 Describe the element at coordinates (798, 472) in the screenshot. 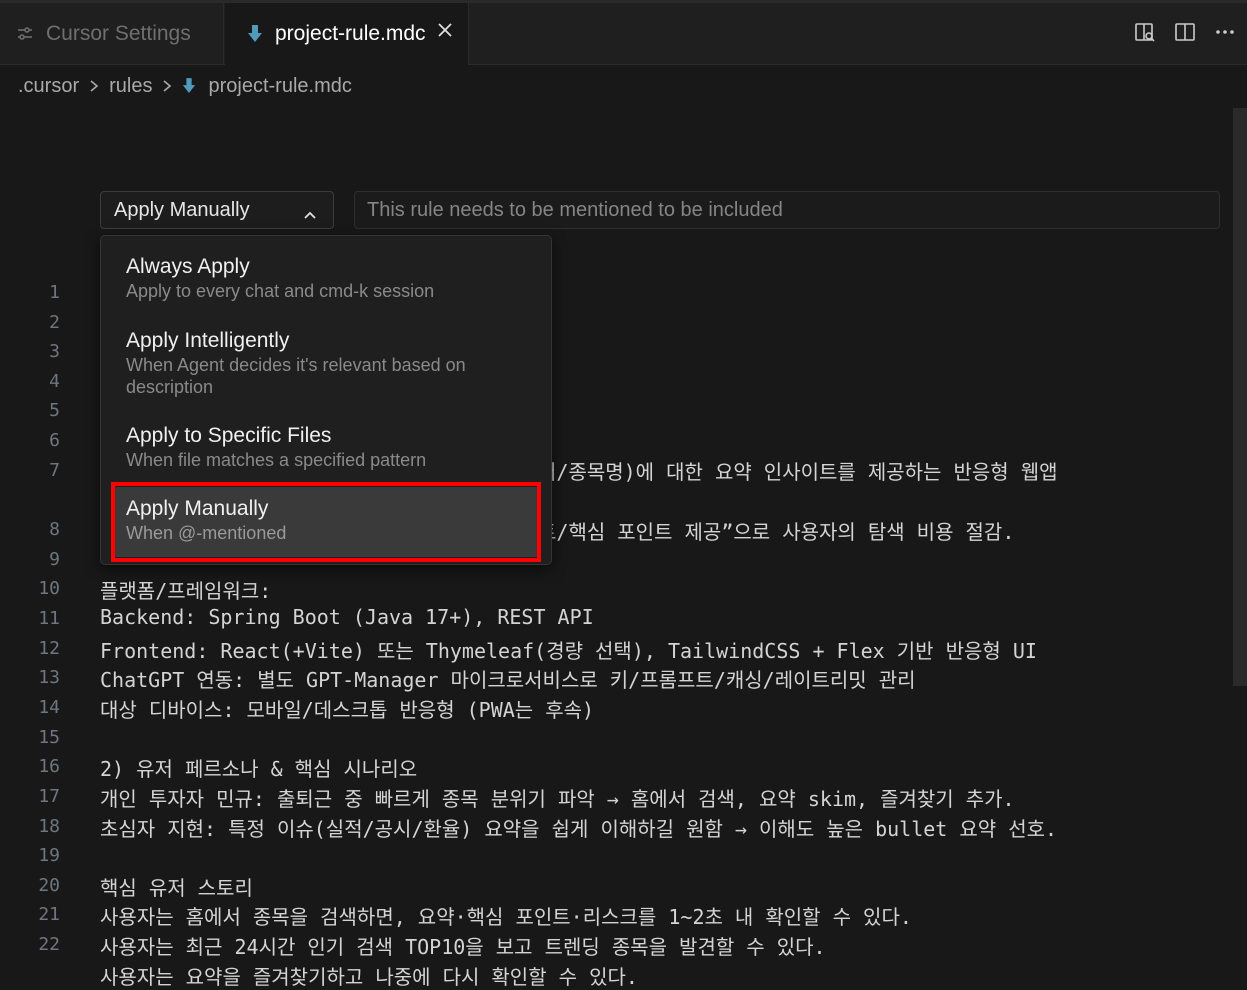

I see `code-line: 커/종목명)에 대한 요약 인사이트를 제공하는 반응형 웹앱` at that location.